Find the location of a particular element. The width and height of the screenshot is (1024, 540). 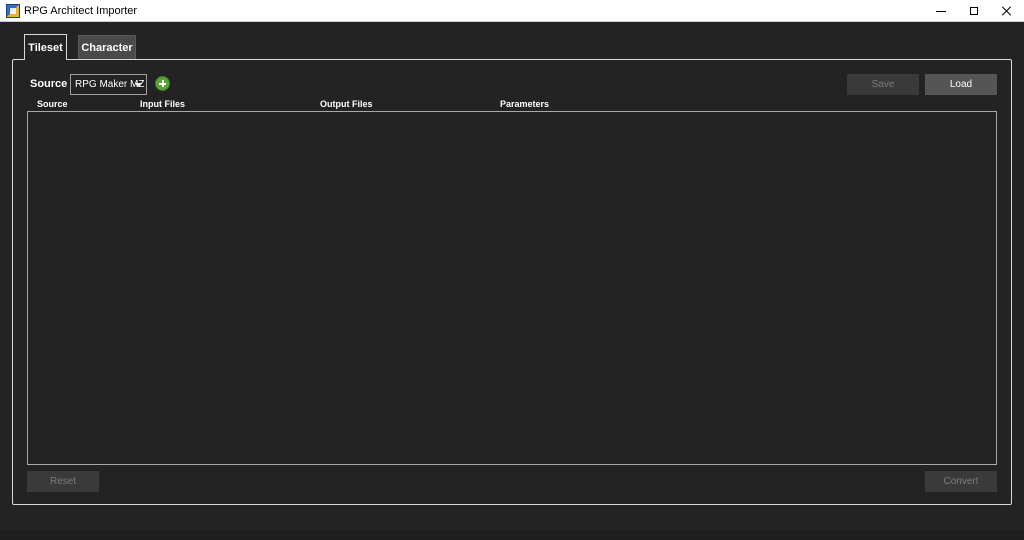

column-header-input-files: Input Files is located at coordinates (162, 104).